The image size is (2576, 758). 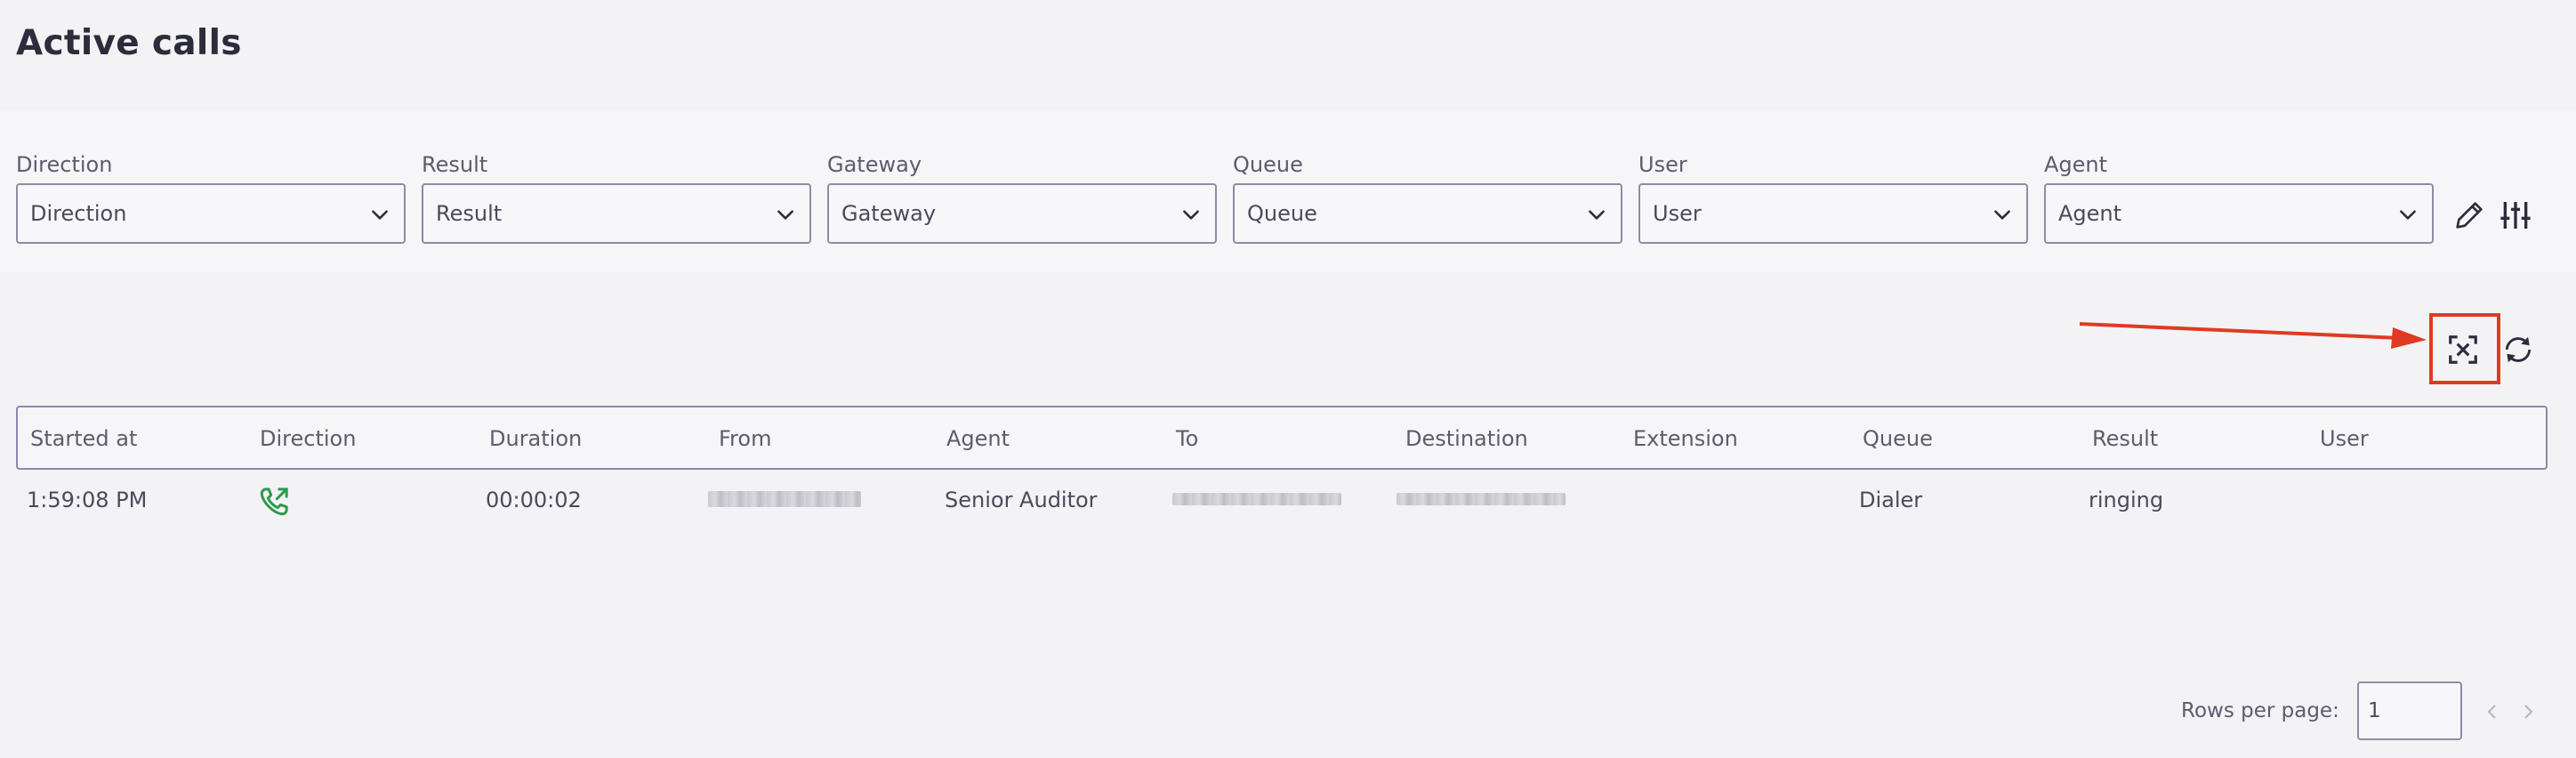 What do you see at coordinates (2344, 438) in the screenshot?
I see `column-header-user: User` at bounding box center [2344, 438].